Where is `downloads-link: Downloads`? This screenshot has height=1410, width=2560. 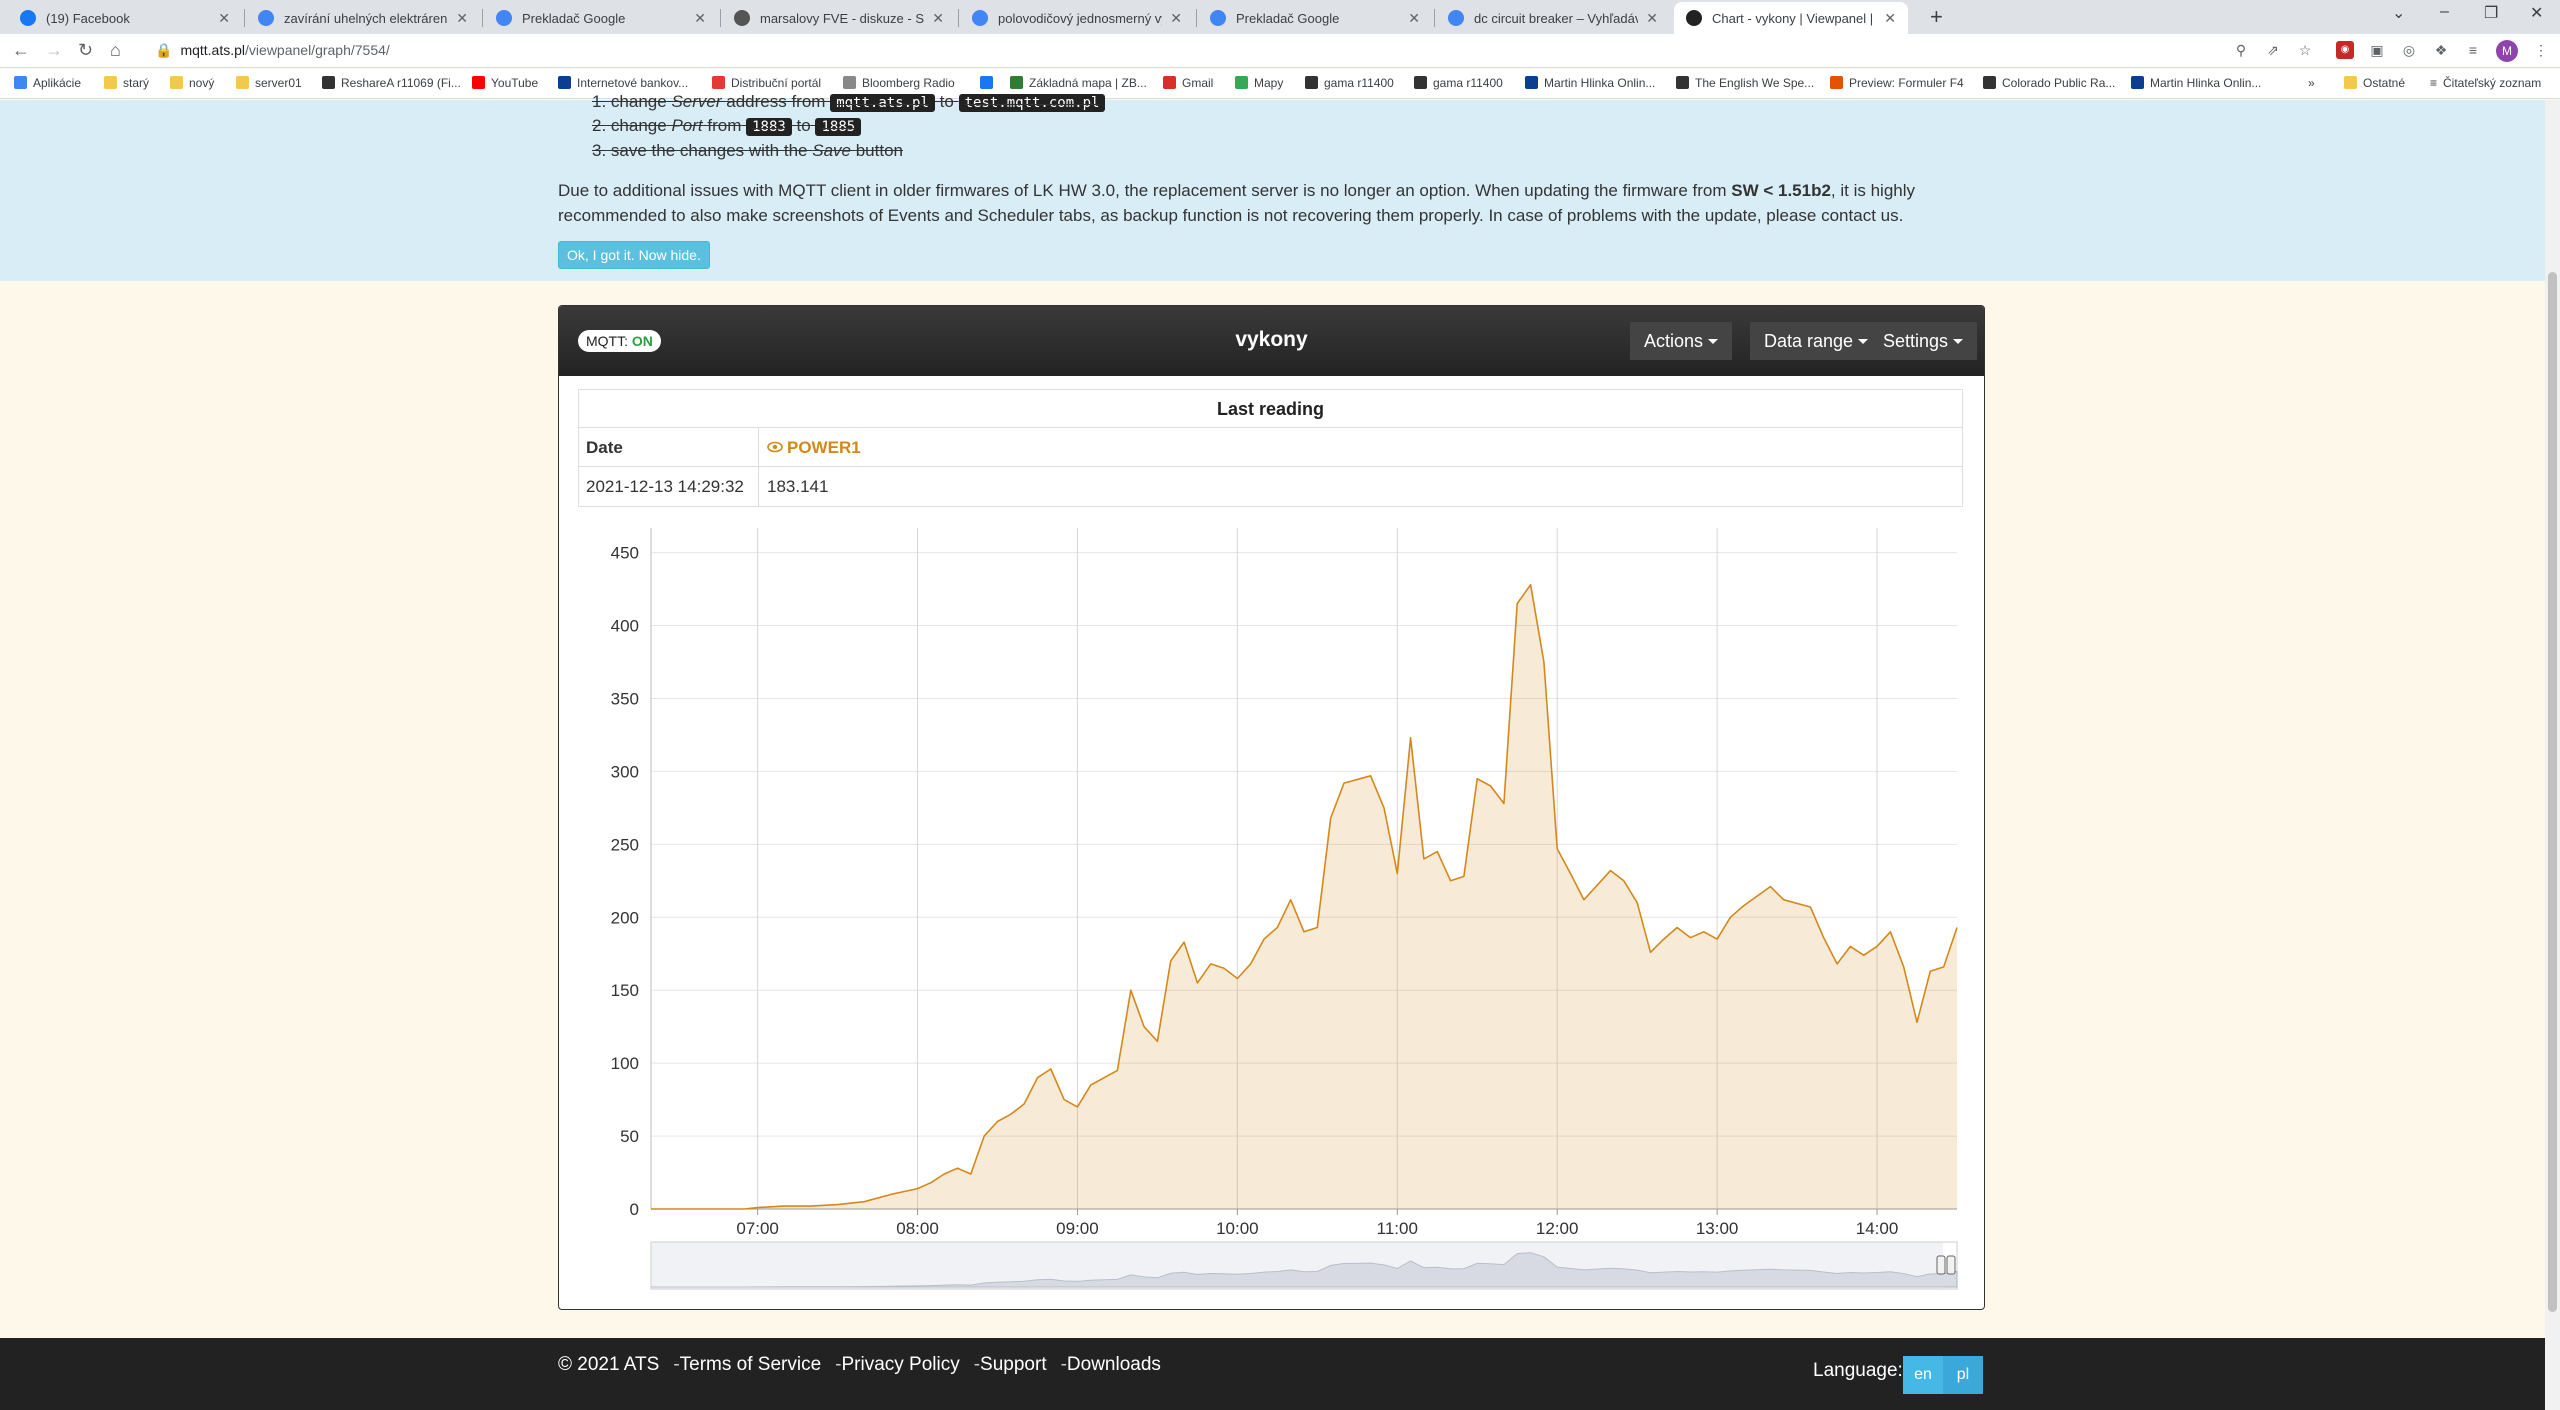
downloads-link: Downloads is located at coordinates (1114, 1364).